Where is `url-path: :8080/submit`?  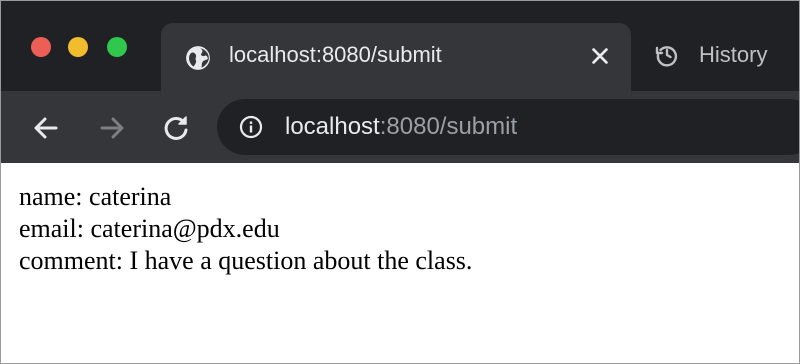
url-path: :8080/submit is located at coordinates (448, 126).